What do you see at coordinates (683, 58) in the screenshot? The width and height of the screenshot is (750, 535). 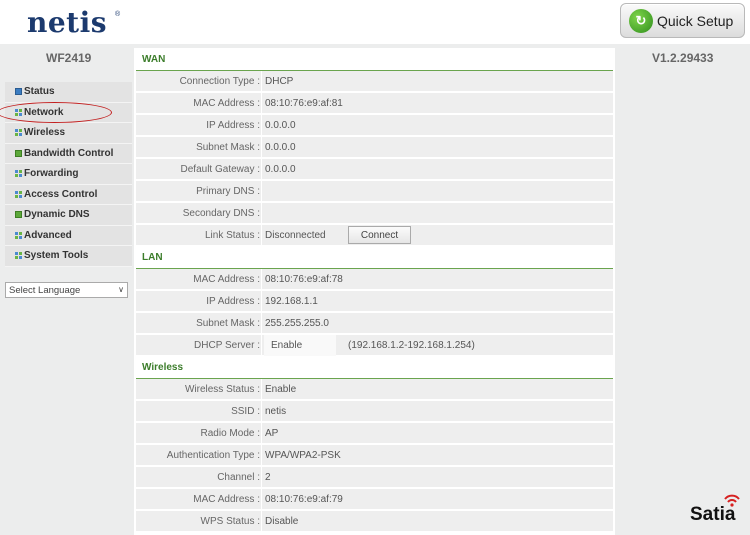 I see `firmware-version: V1.2.29433` at bounding box center [683, 58].